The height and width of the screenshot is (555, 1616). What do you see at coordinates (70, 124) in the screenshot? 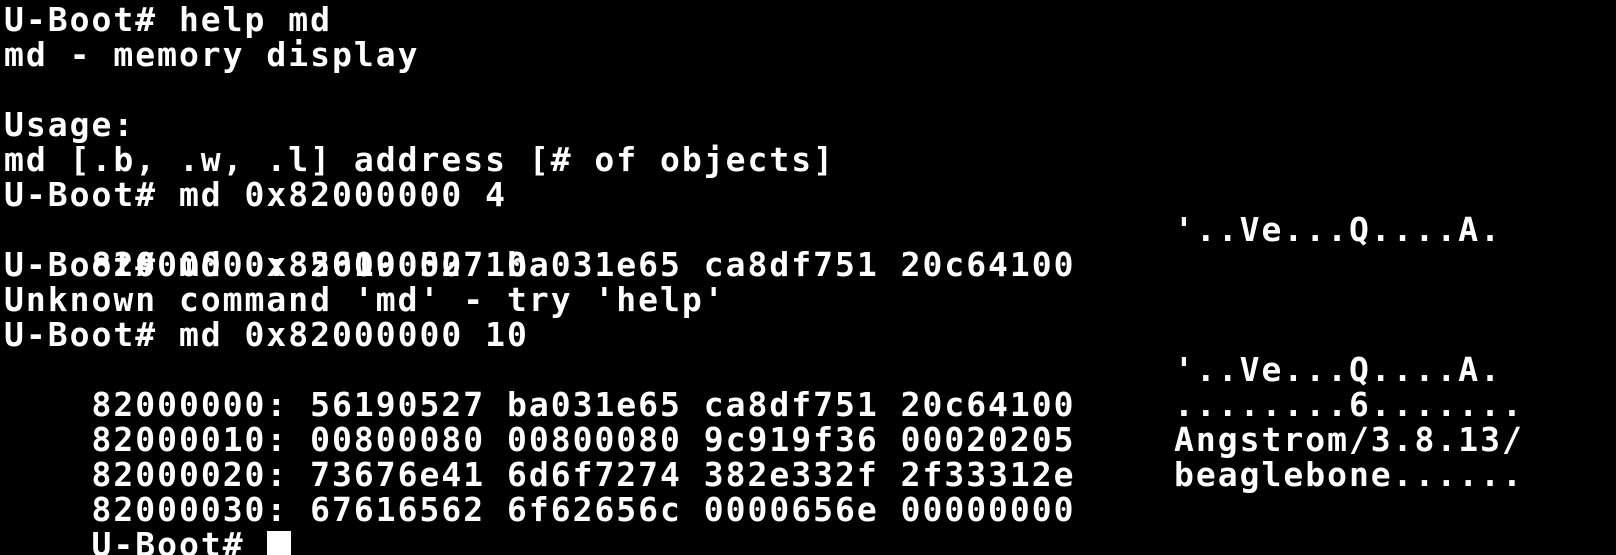
I see `terminal-line: Usage:` at bounding box center [70, 124].